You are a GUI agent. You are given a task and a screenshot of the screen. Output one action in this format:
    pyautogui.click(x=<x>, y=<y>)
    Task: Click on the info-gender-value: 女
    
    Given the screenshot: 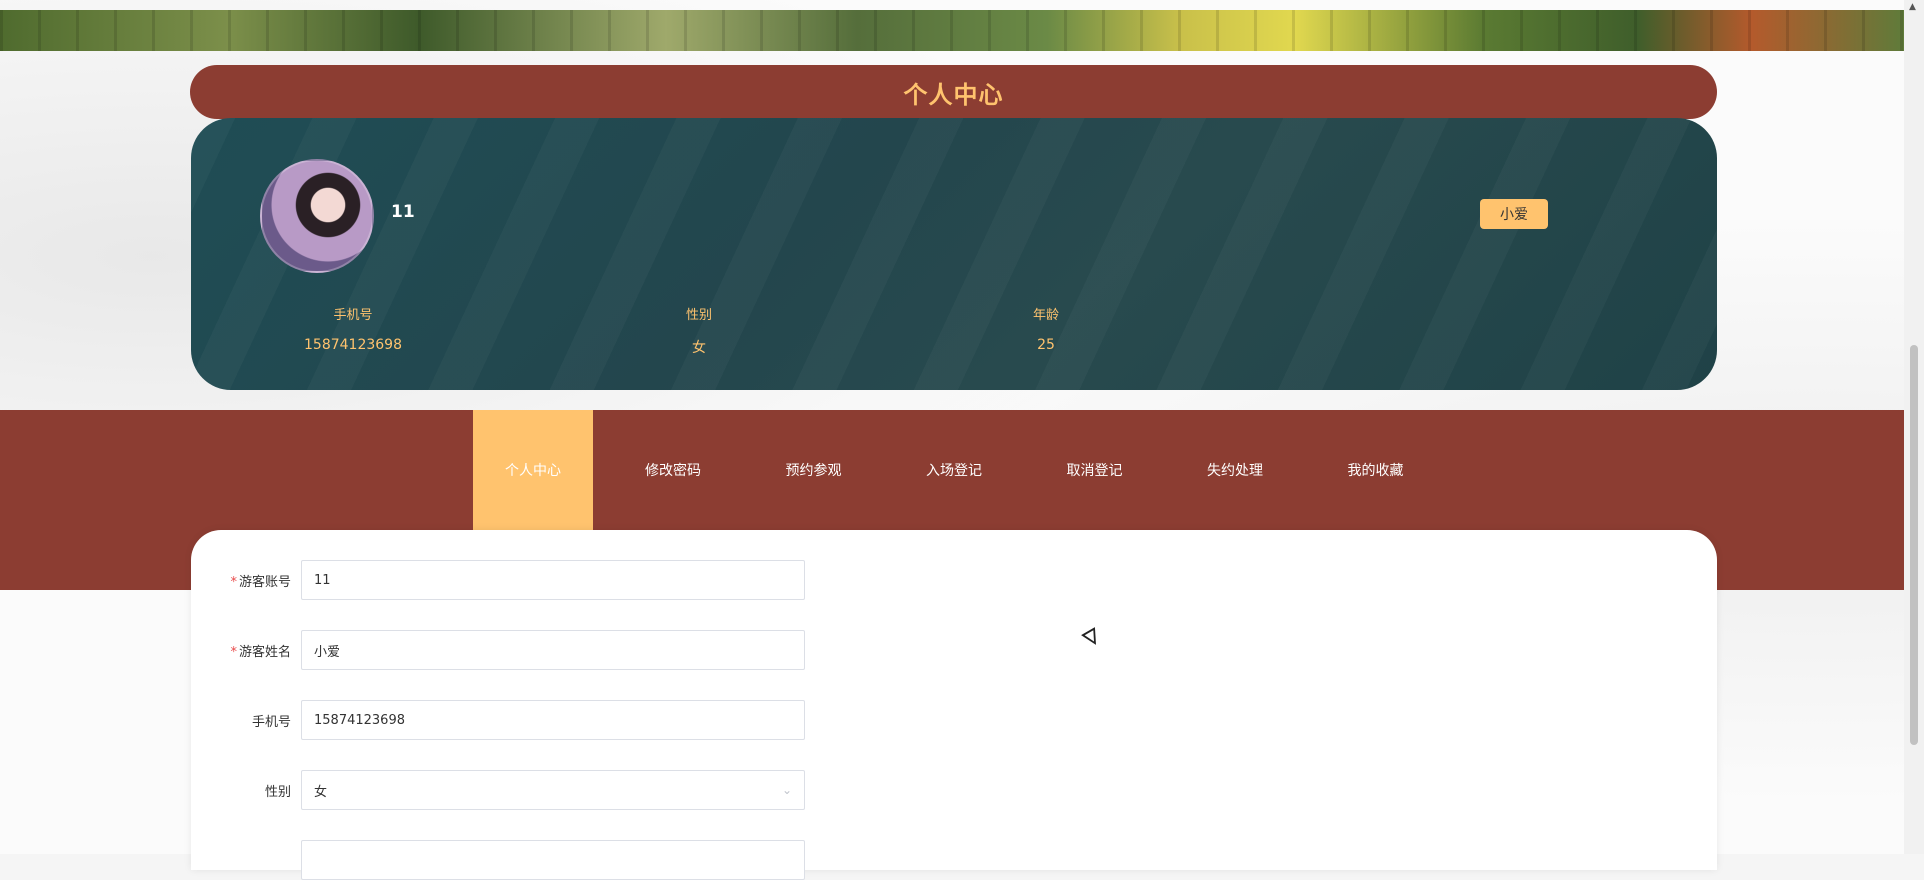 What is the action you would take?
    pyautogui.click(x=699, y=348)
    